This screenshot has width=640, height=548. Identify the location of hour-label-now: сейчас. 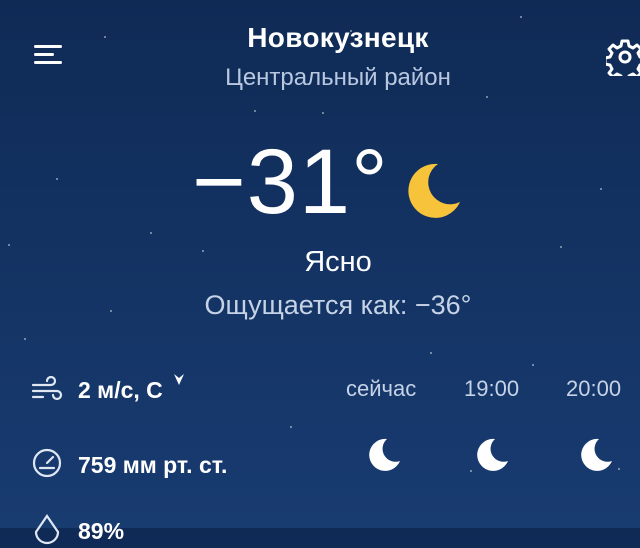
(381, 389).